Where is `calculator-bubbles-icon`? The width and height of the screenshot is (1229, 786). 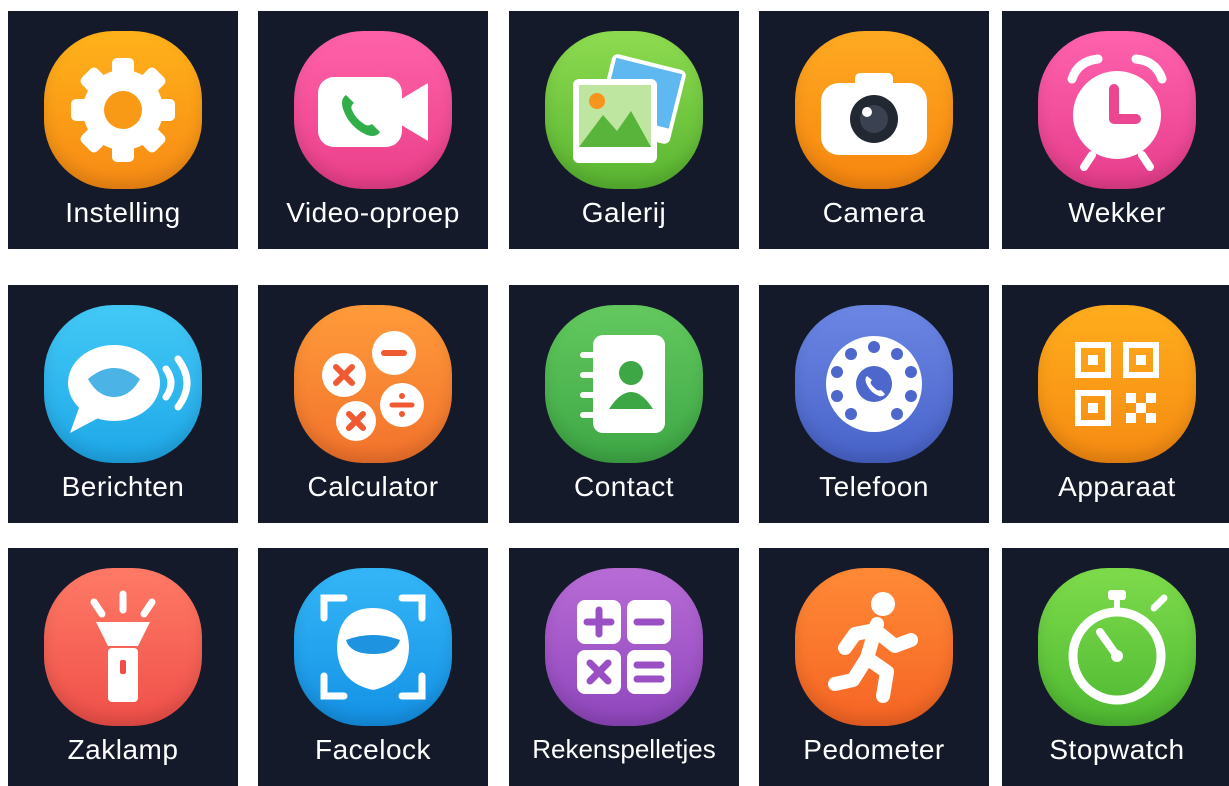 calculator-bubbles-icon is located at coordinates (373, 384).